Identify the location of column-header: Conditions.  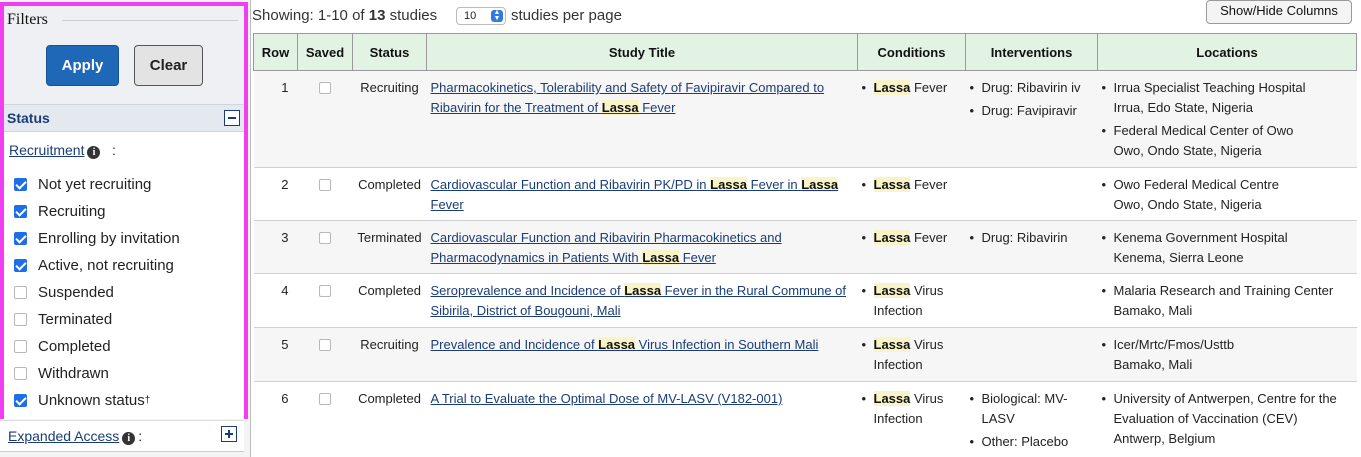
(911, 52).